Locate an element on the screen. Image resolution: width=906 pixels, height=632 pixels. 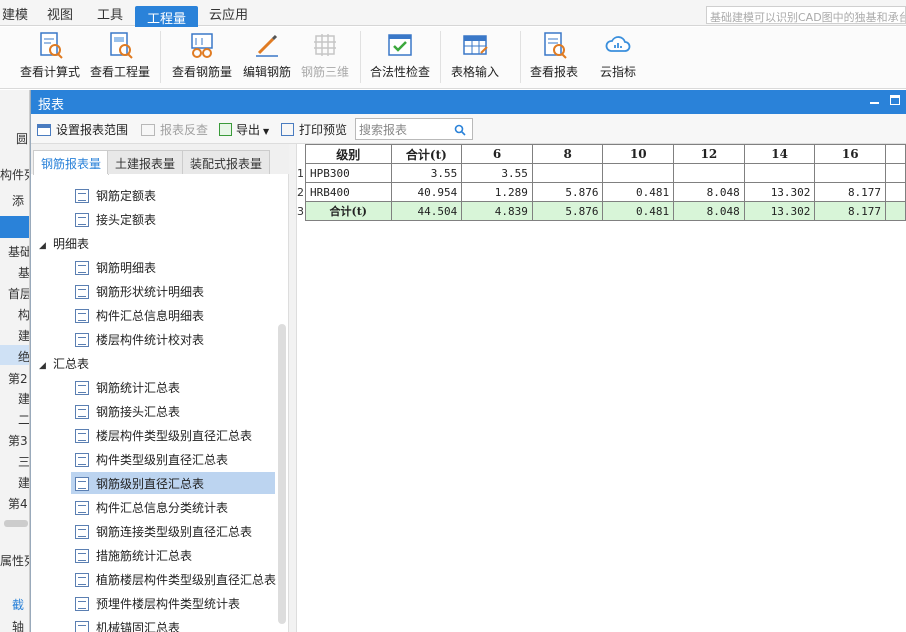
search-icon is located at coordinates (460, 130).